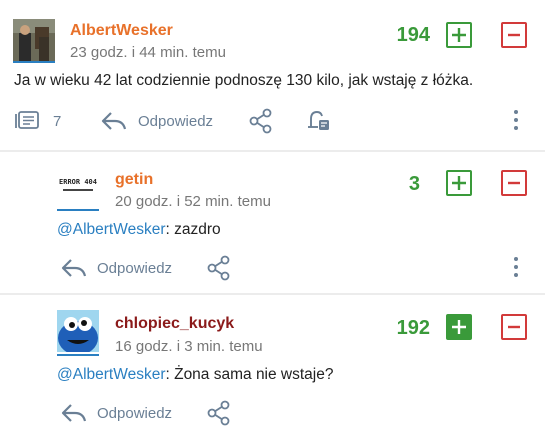  I want to click on avatar: ERROR 404, so click(78, 190).